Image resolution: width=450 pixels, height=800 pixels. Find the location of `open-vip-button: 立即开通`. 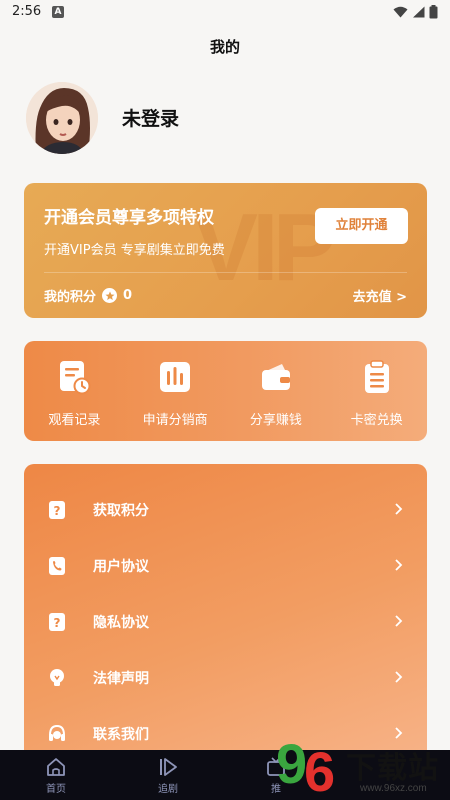

open-vip-button: 立即开通 is located at coordinates (361, 226).